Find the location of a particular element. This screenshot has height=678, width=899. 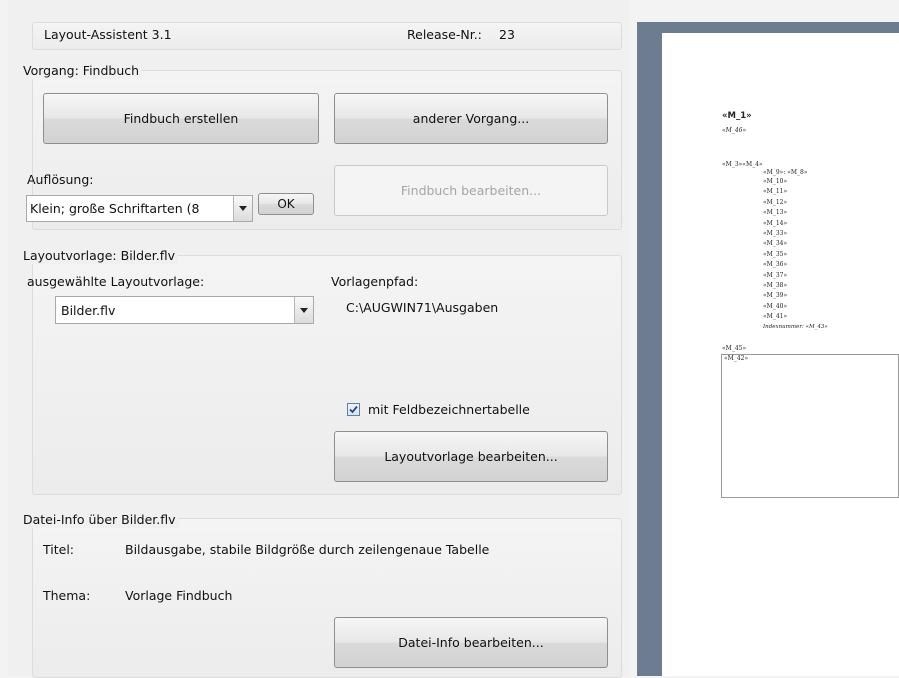

app-title: Layout-Assistent 3.1 is located at coordinates (108, 34).